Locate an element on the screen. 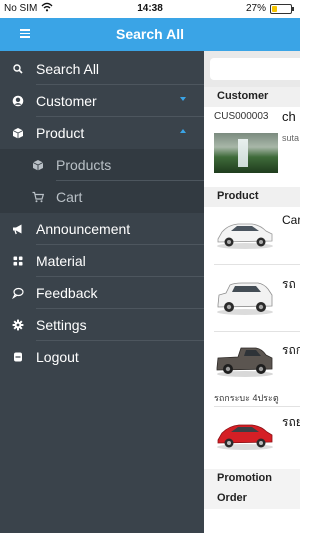 This screenshot has width=320, height=533. page-title: Search All is located at coordinates (150, 34).